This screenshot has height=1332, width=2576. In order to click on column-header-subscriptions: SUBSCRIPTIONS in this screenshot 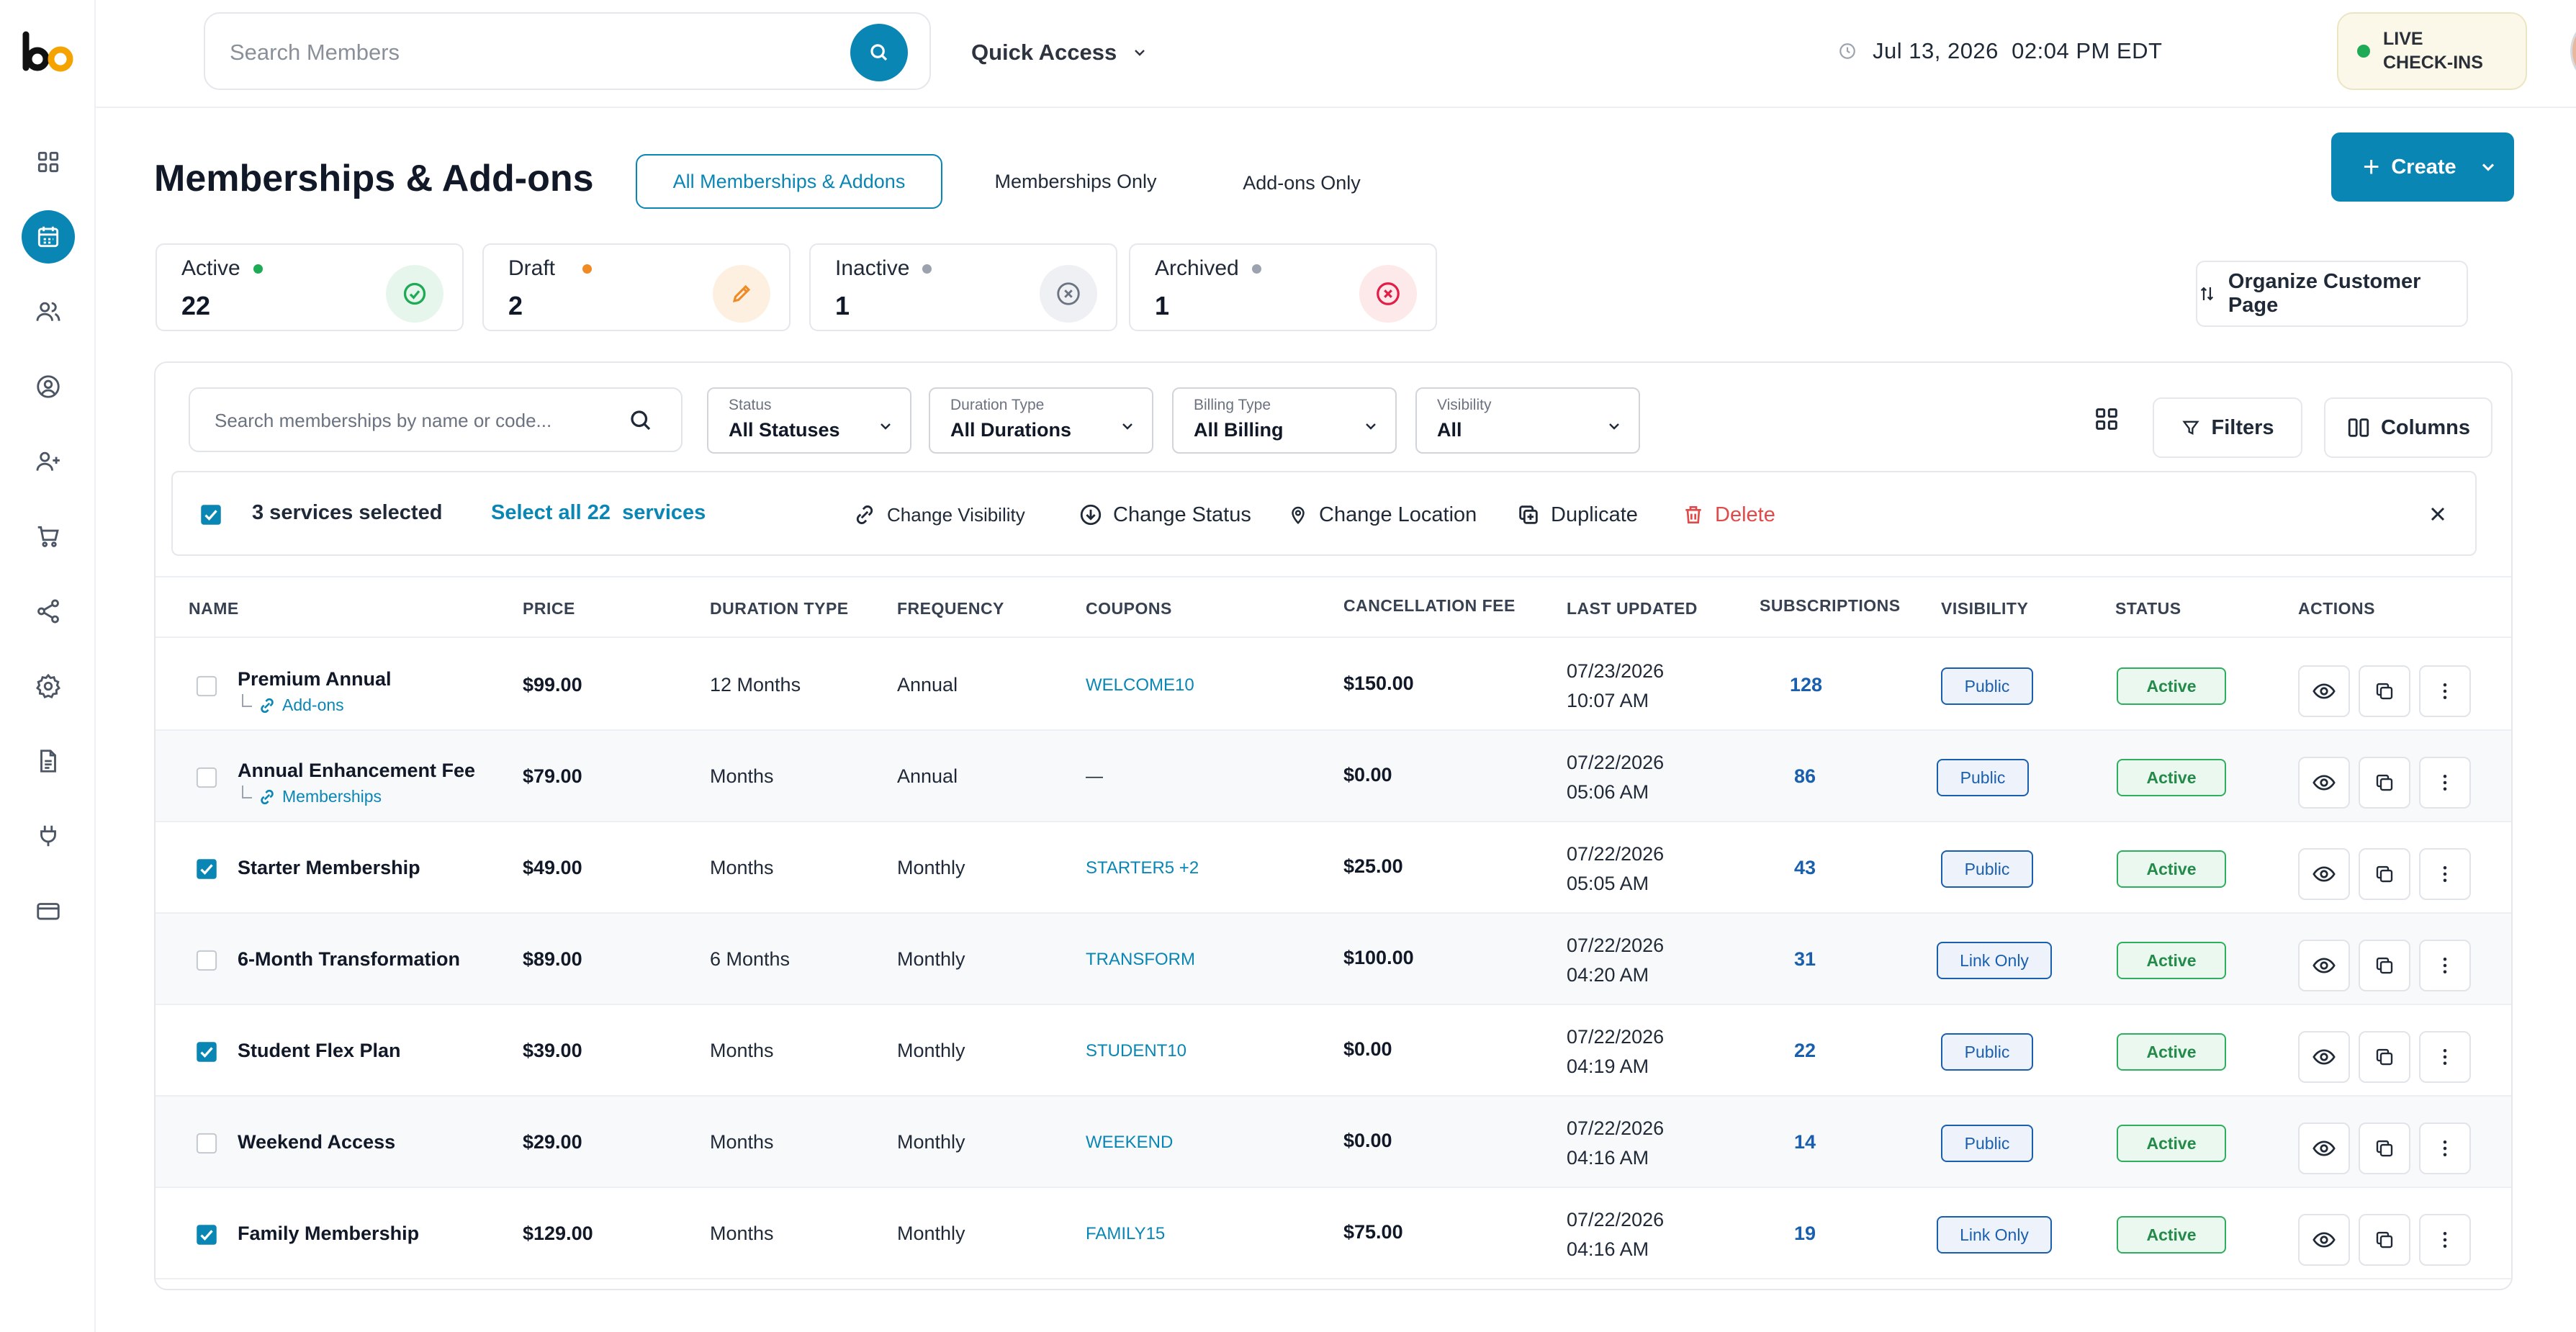, I will do `click(1830, 606)`.